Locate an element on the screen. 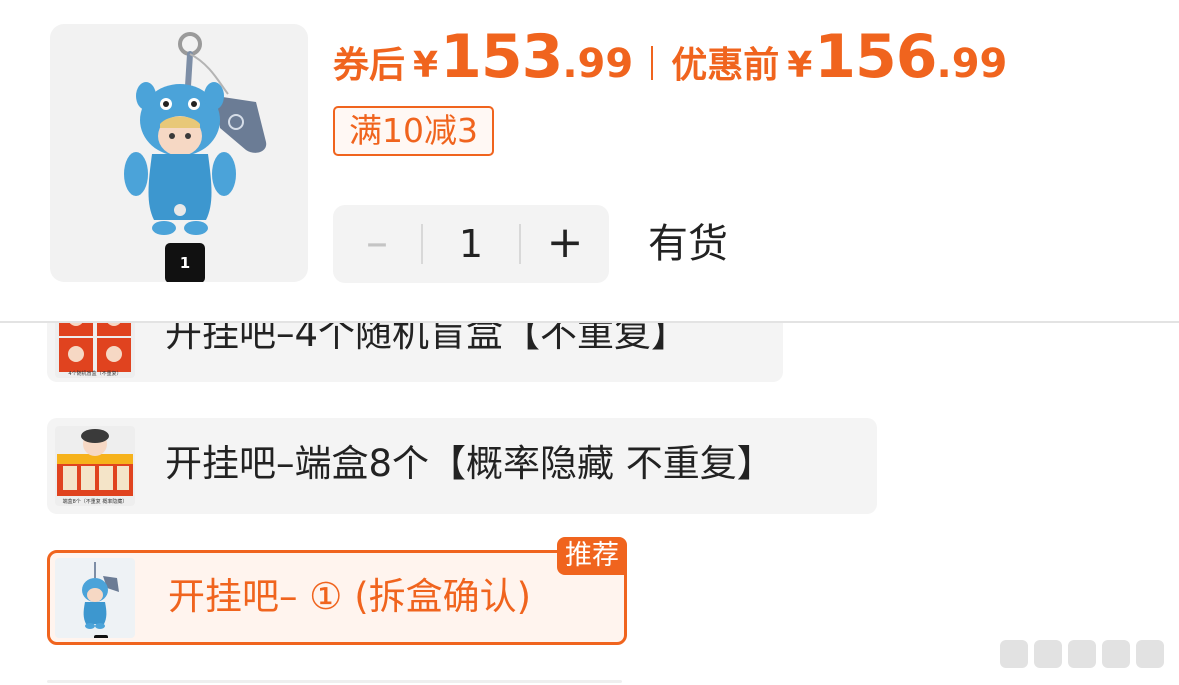 The width and height of the screenshot is (1179, 685). sku-option-single-unbox-confirm: 1 开挂吧– ① (拆盒确认) 推荐 is located at coordinates (337, 591).